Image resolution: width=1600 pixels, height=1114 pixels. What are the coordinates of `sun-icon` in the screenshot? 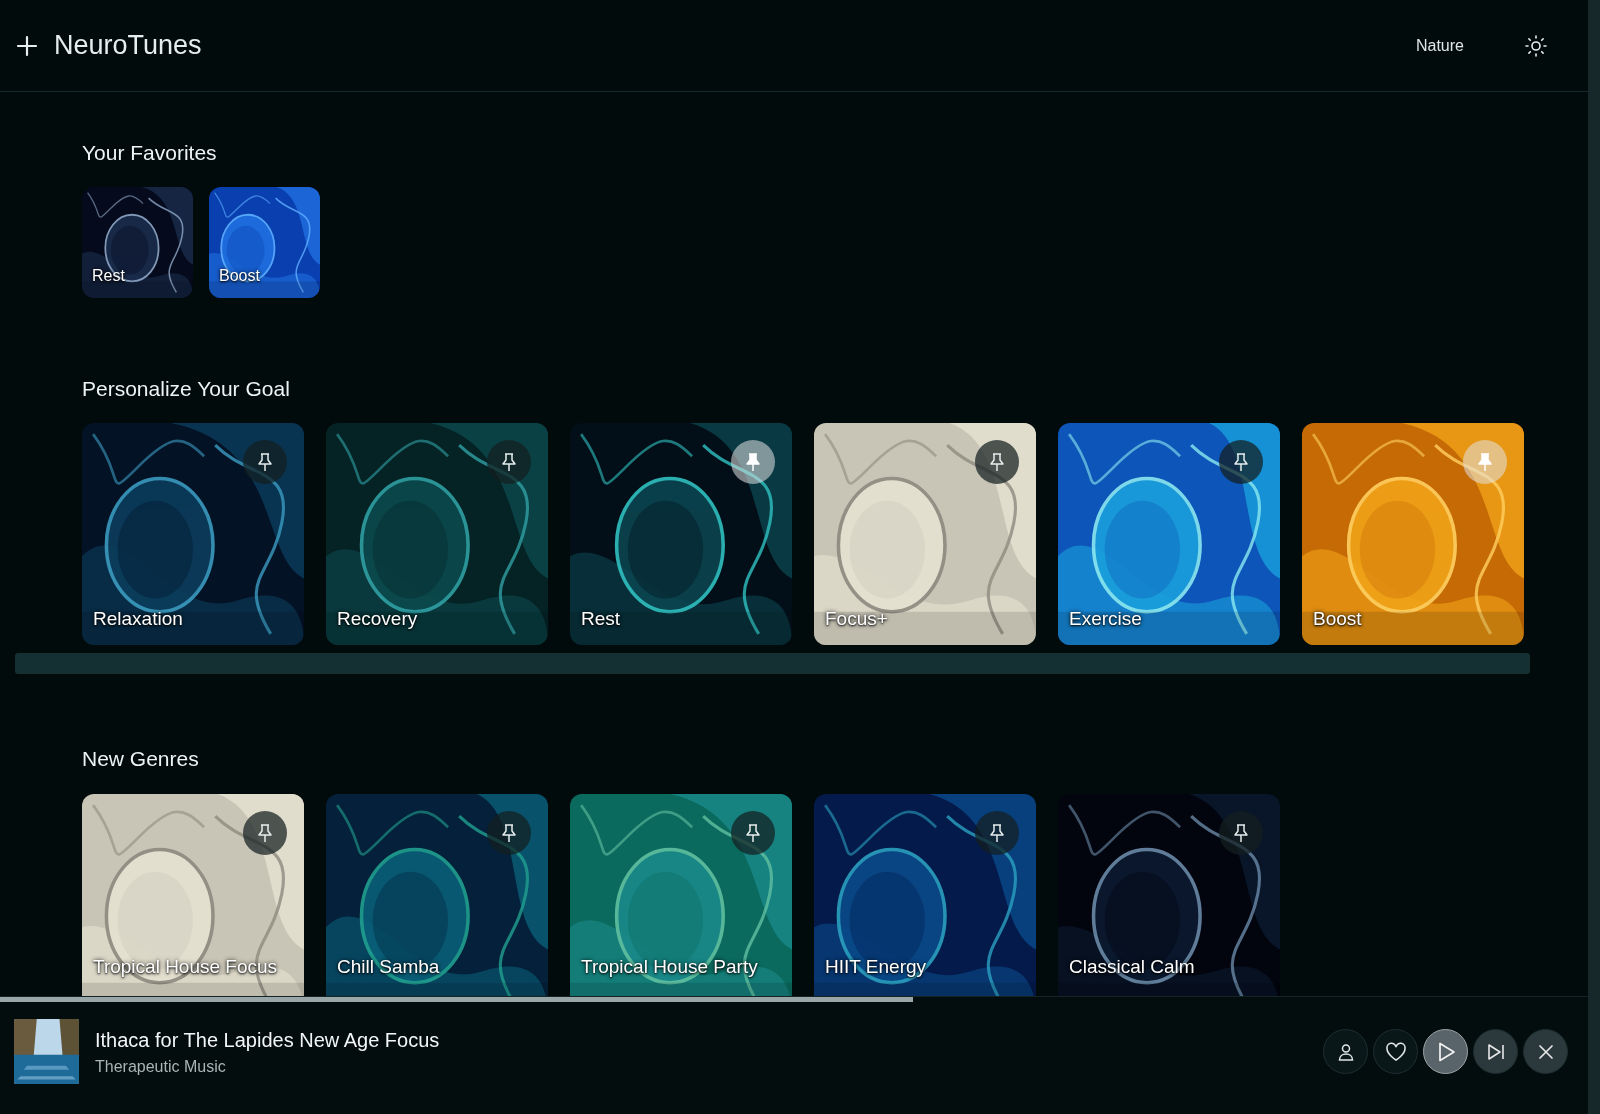 It's located at (1536, 45).